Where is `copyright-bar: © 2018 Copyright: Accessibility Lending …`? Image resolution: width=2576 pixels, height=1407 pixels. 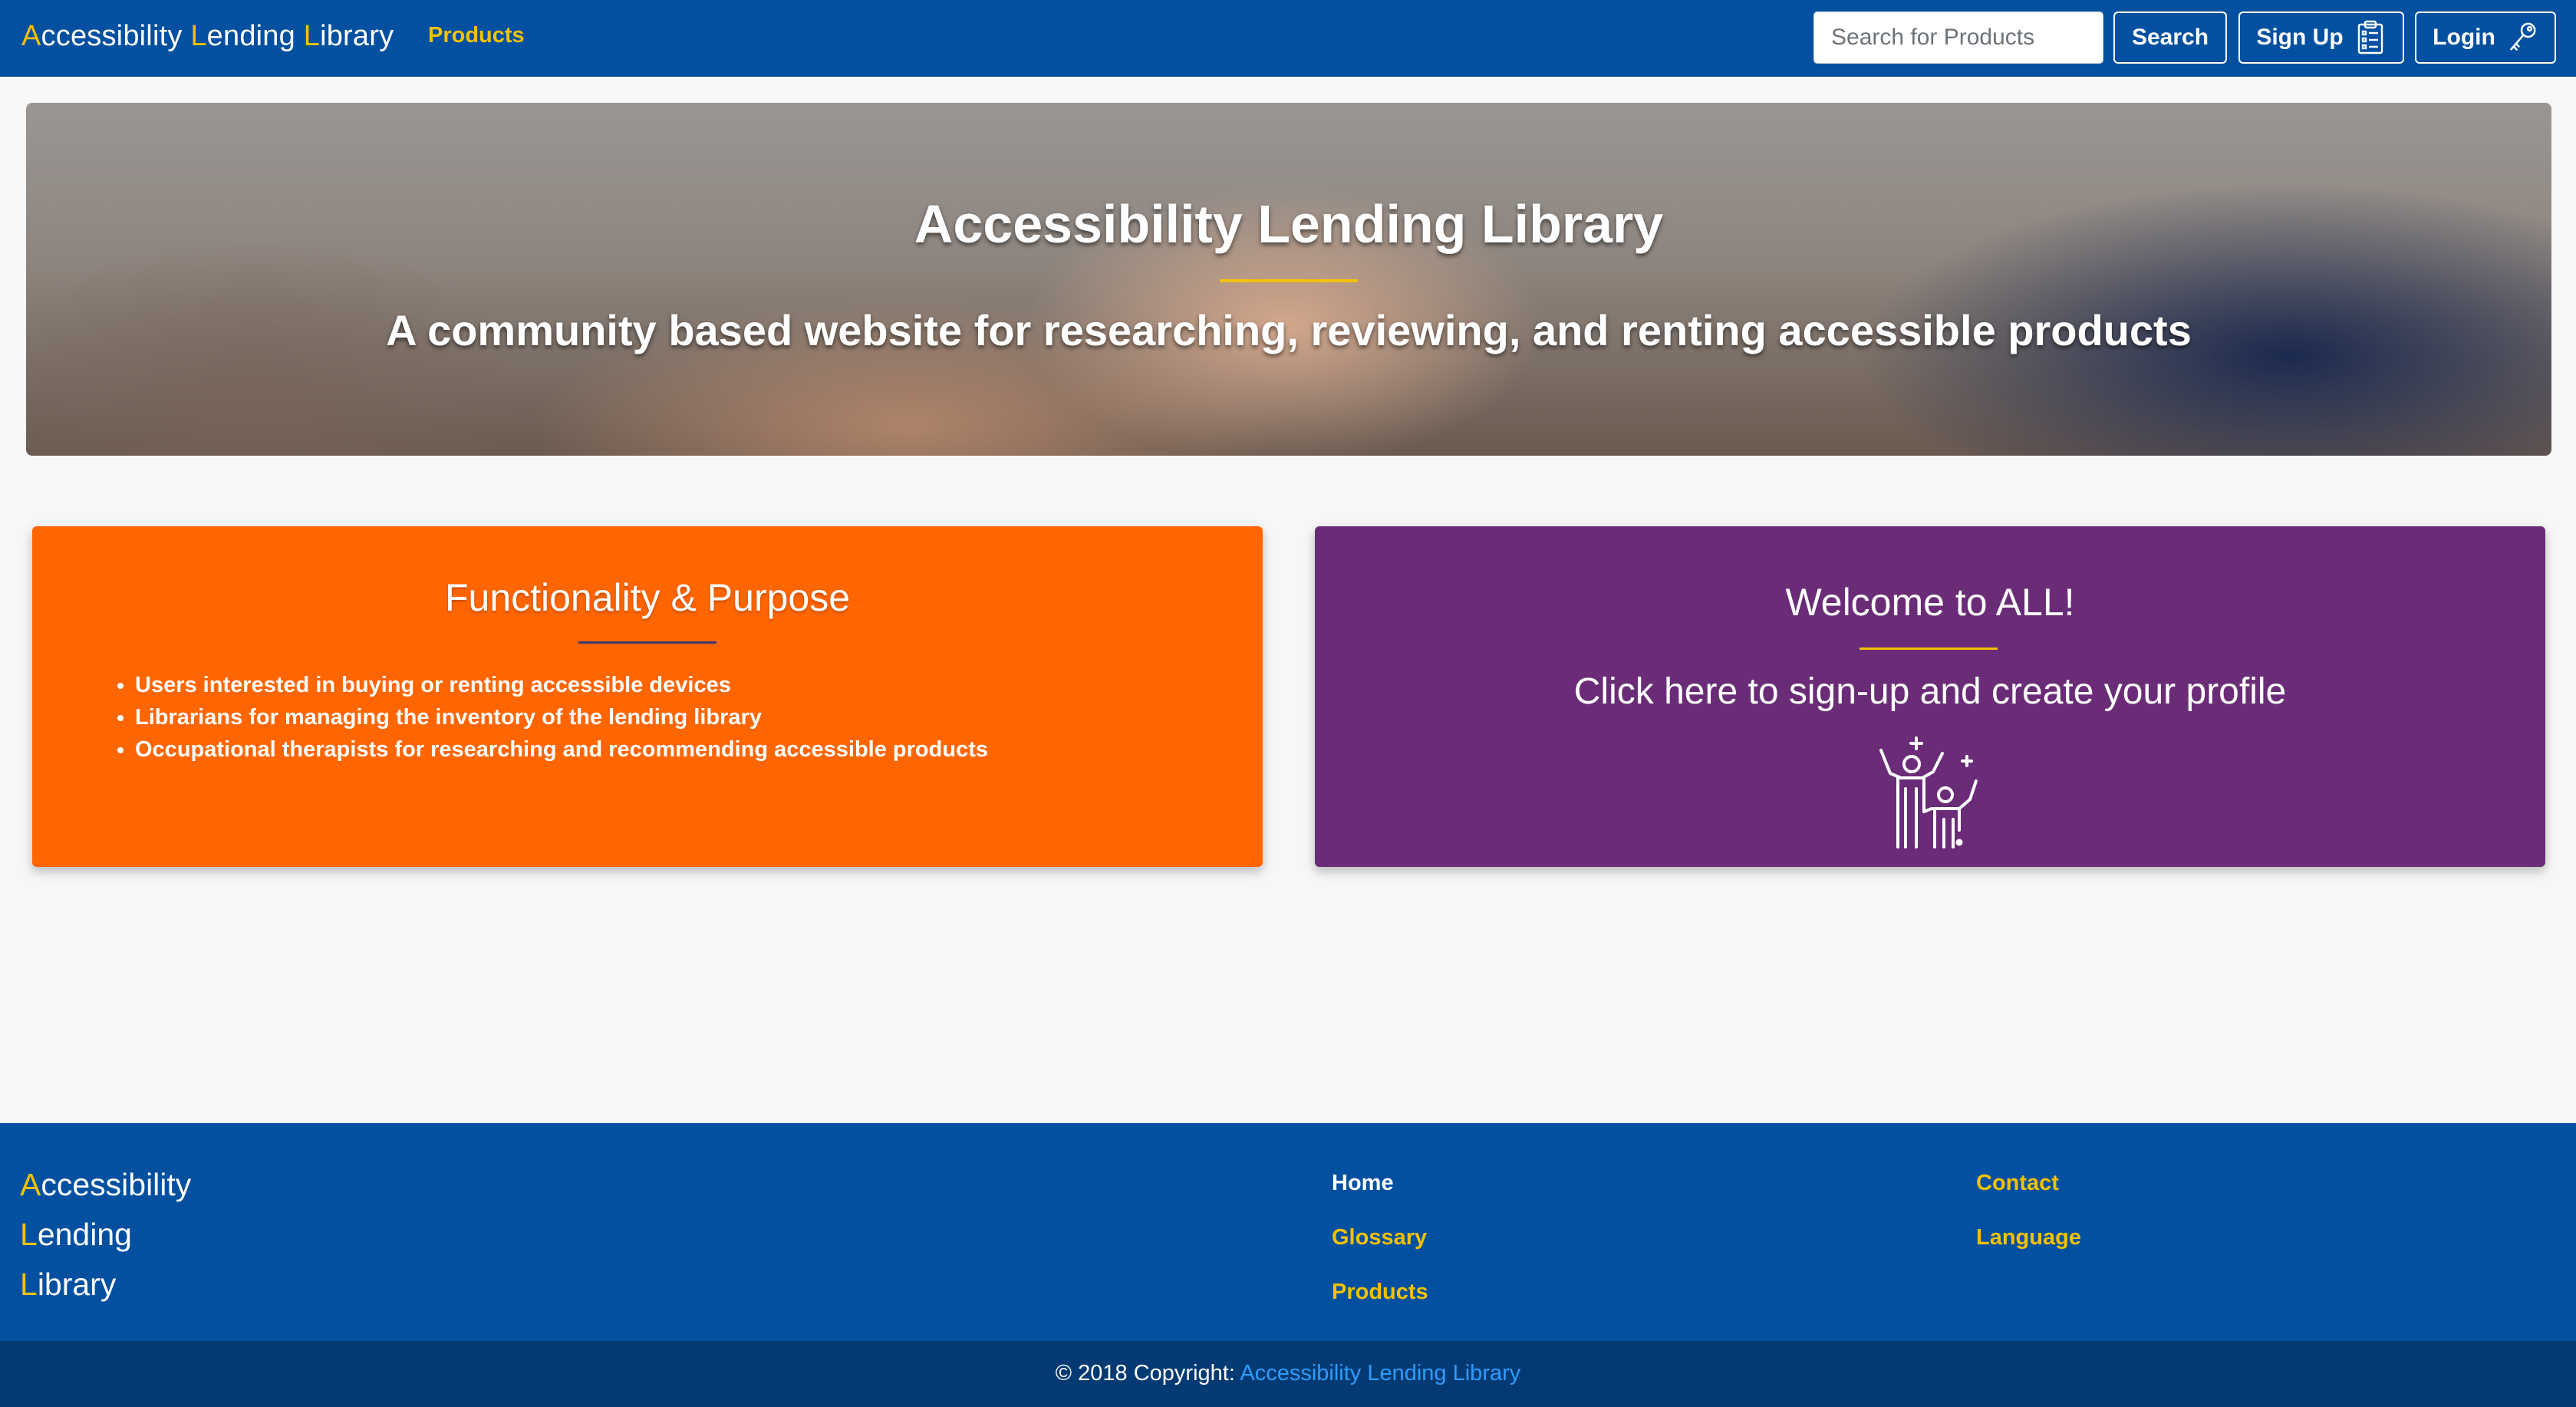 copyright-bar: © 2018 Copyright: Accessibility Lending … is located at coordinates (1288, 1374).